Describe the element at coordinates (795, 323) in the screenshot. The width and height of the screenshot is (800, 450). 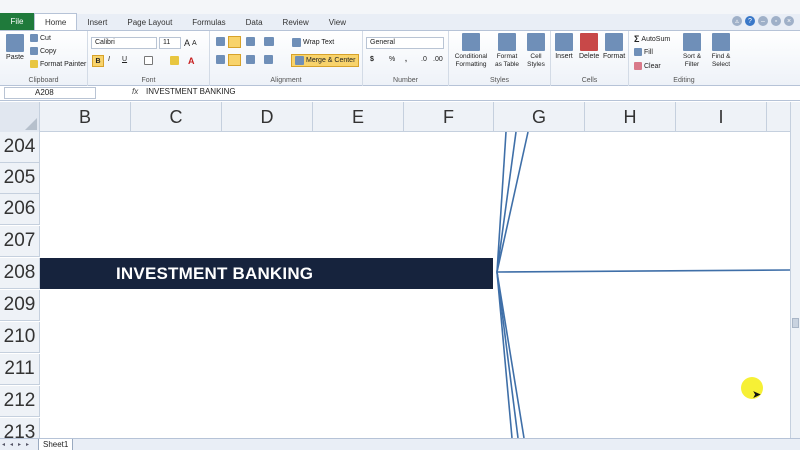
I see `scroll-thumb` at that location.